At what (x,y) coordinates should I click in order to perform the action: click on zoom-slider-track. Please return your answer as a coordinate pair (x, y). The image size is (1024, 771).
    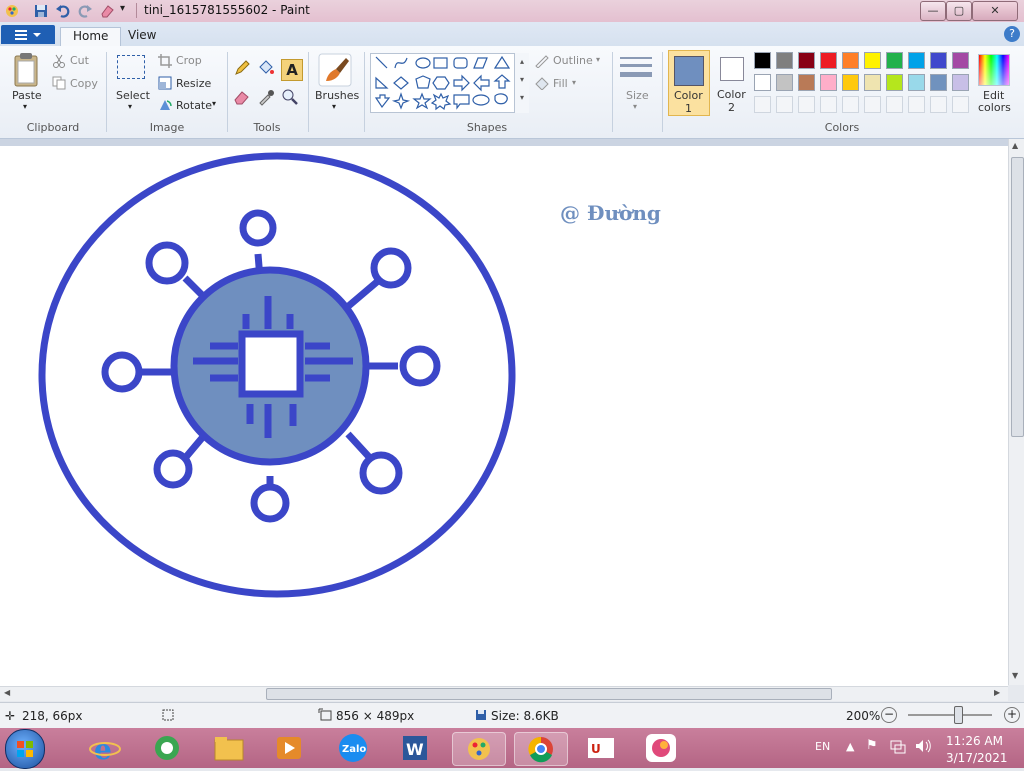
    Looking at the image, I should click on (950, 715).